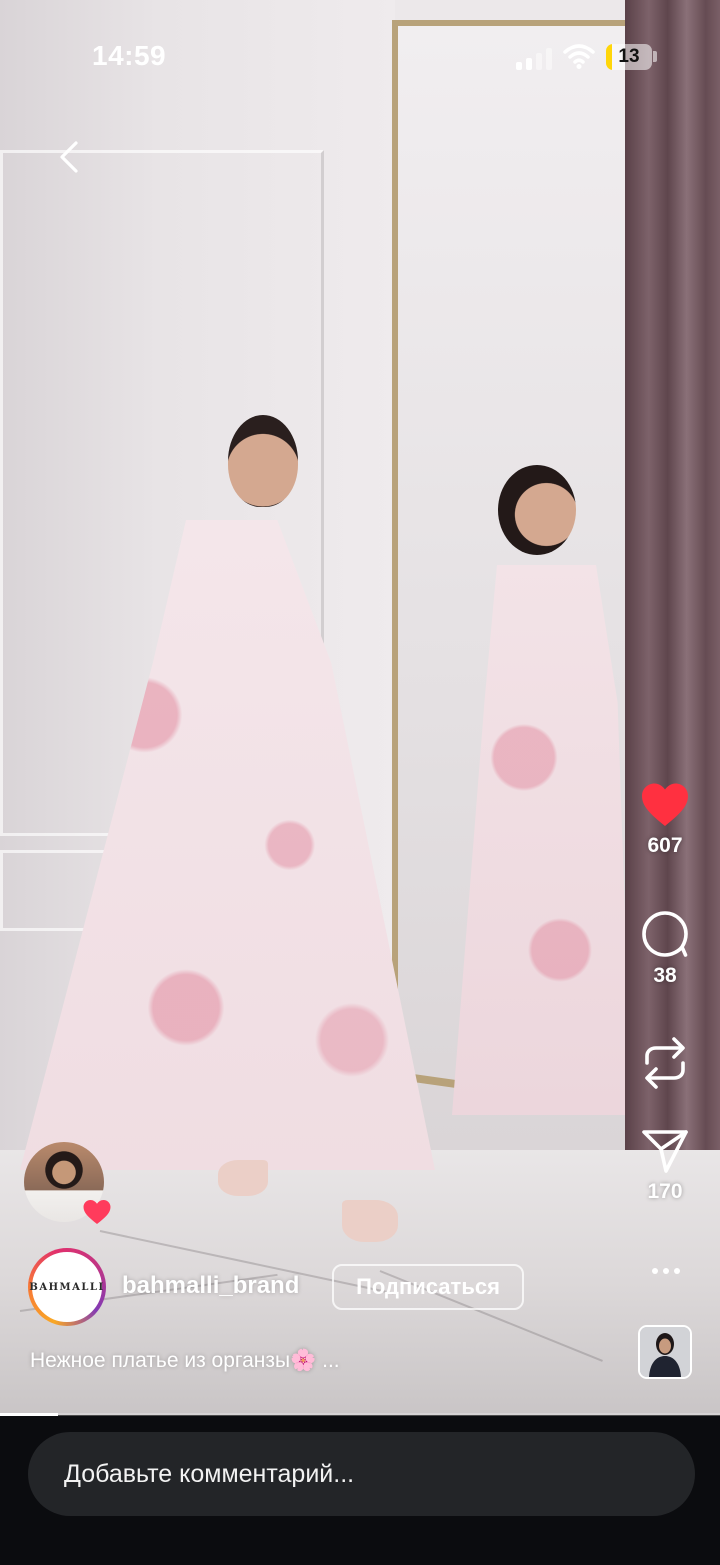  I want to click on comment-count: 38, so click(665, 975).